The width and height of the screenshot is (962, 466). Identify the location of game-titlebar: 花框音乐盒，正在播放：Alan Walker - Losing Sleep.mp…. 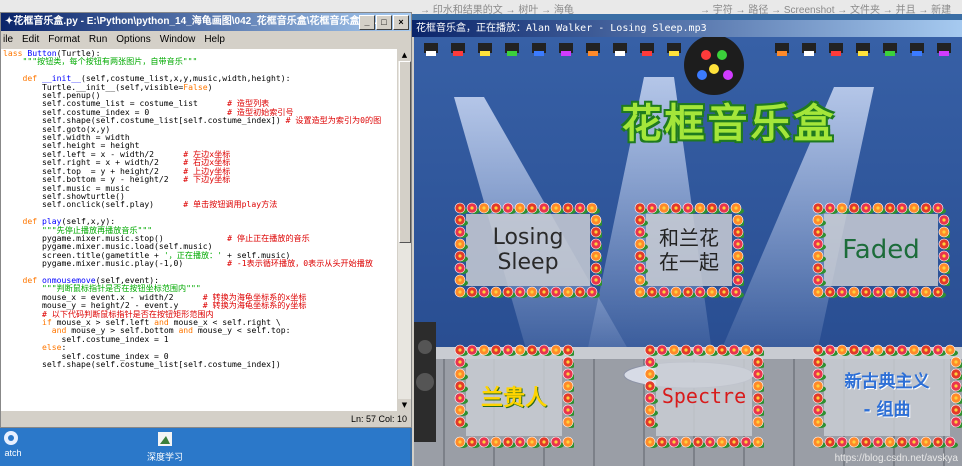
(687, 28).